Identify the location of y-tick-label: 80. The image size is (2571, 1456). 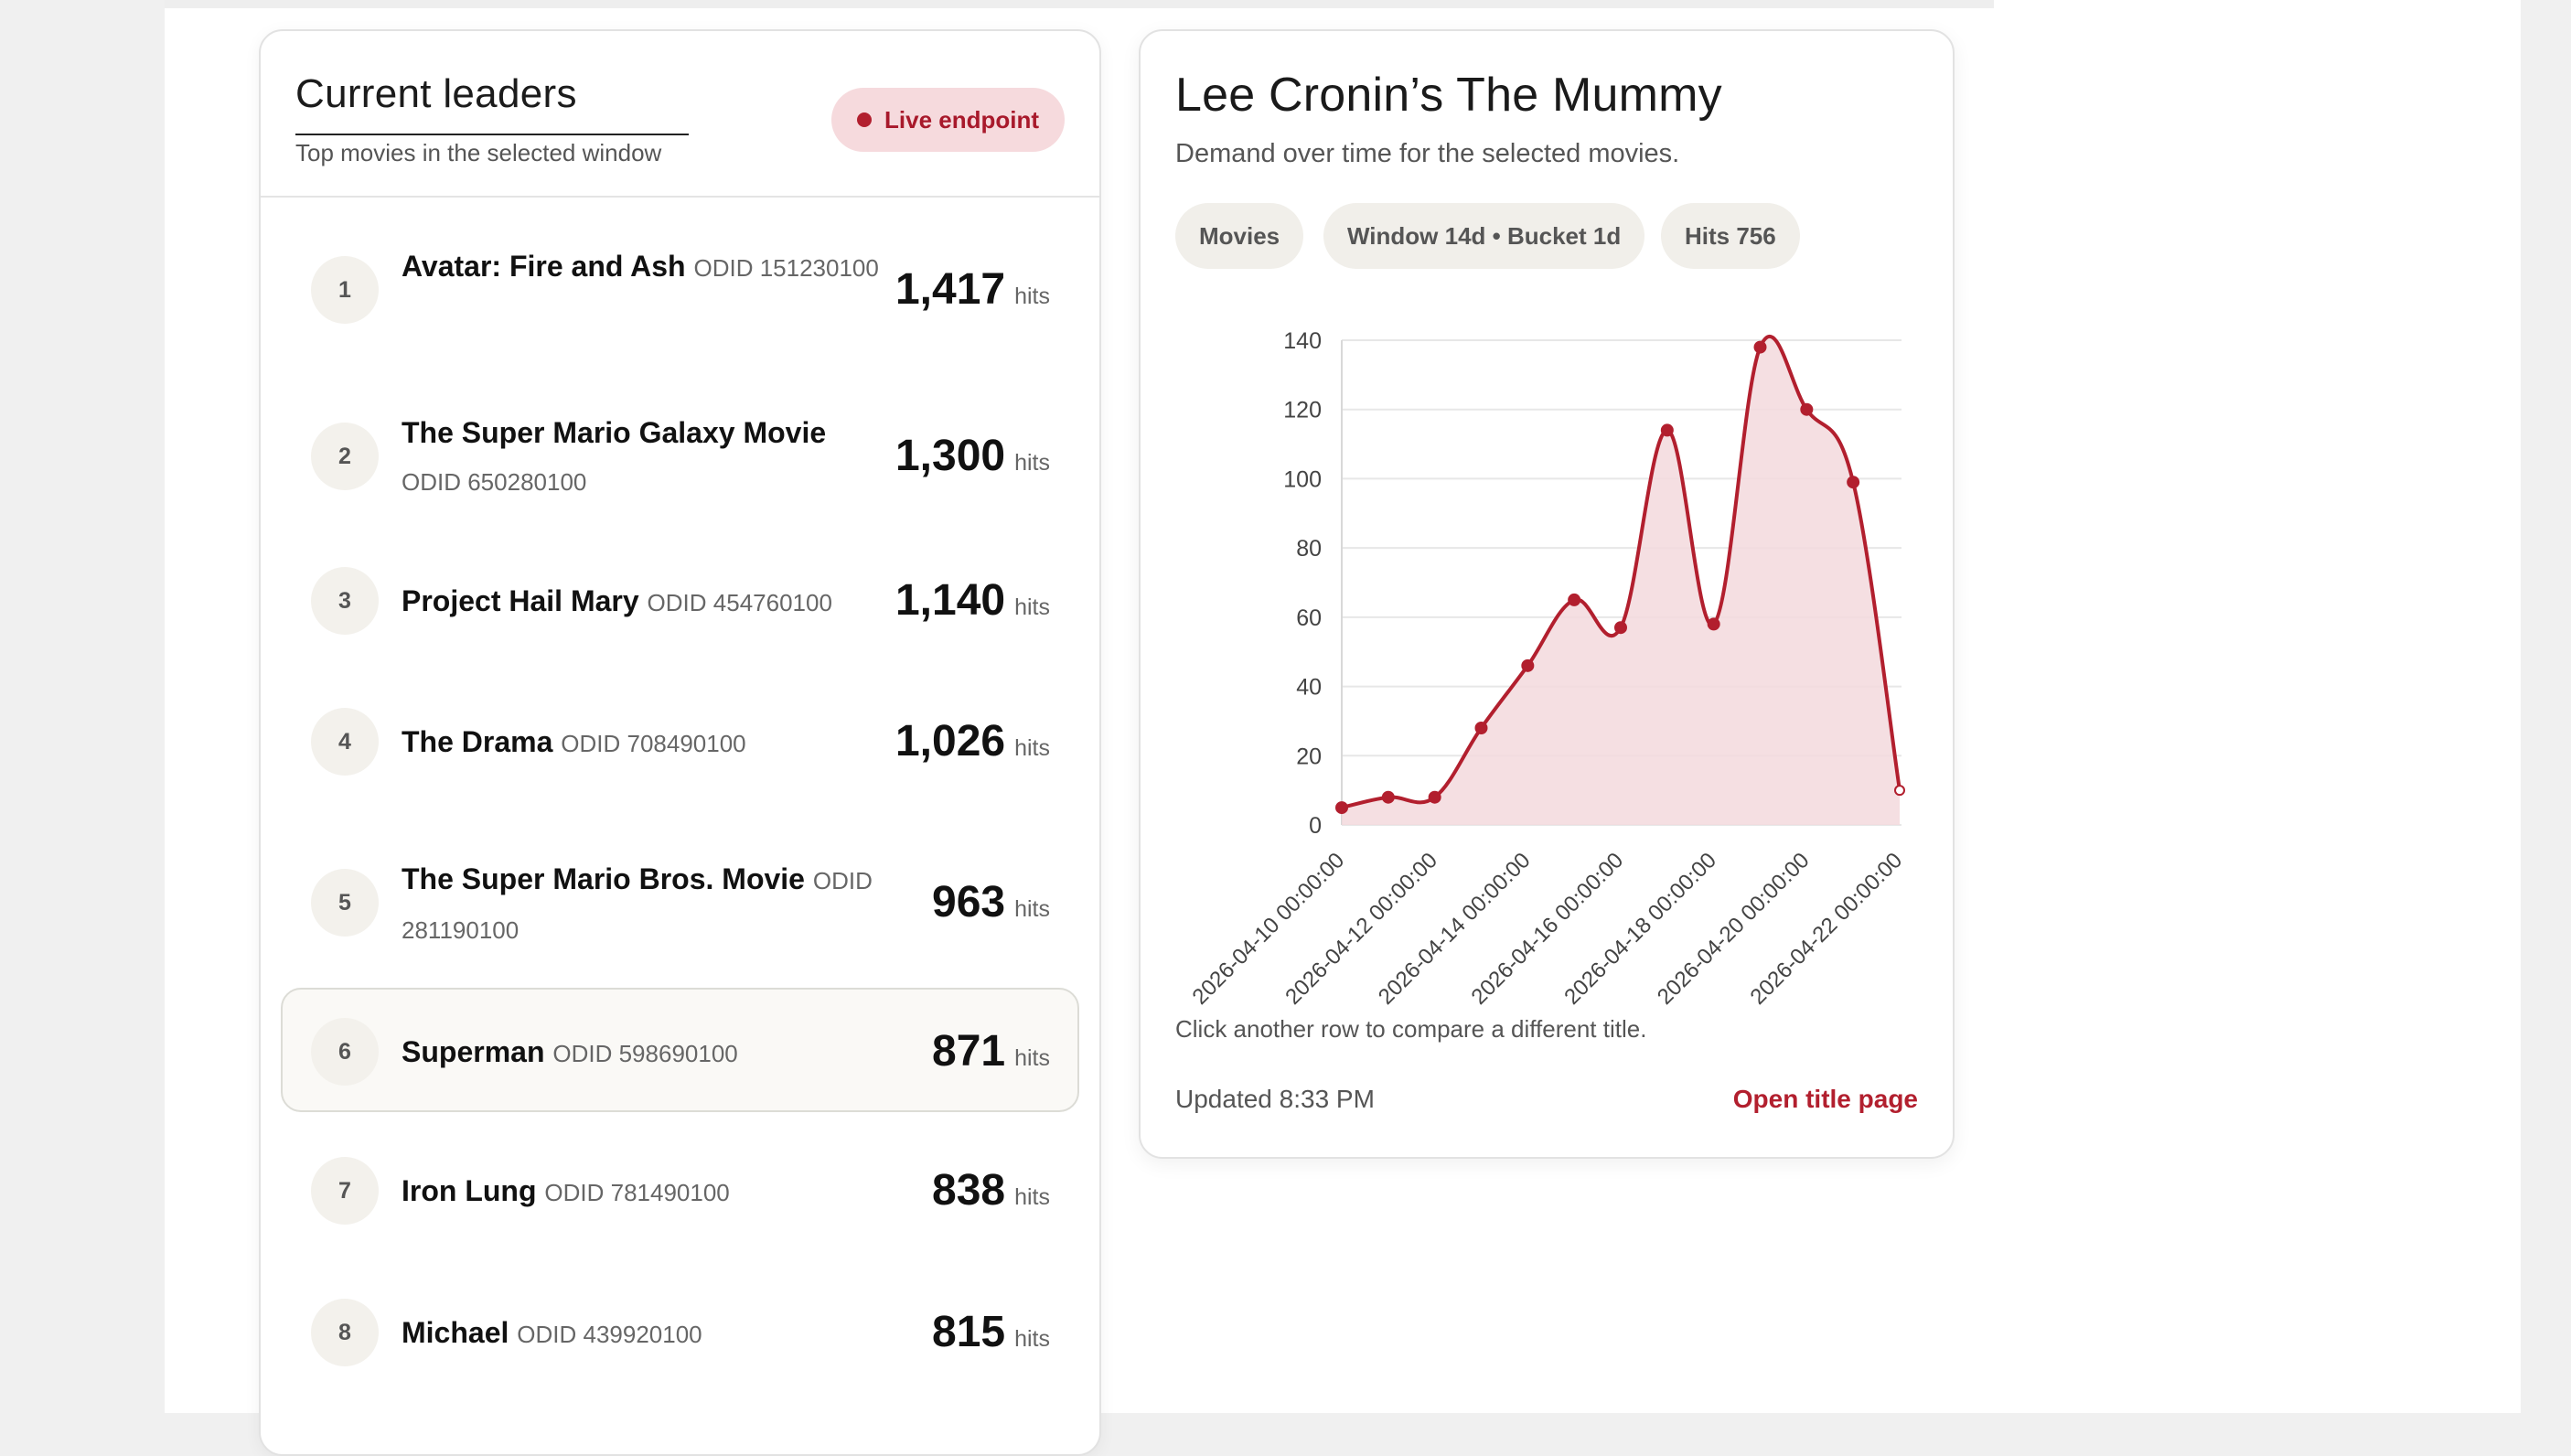
(1309, 549).